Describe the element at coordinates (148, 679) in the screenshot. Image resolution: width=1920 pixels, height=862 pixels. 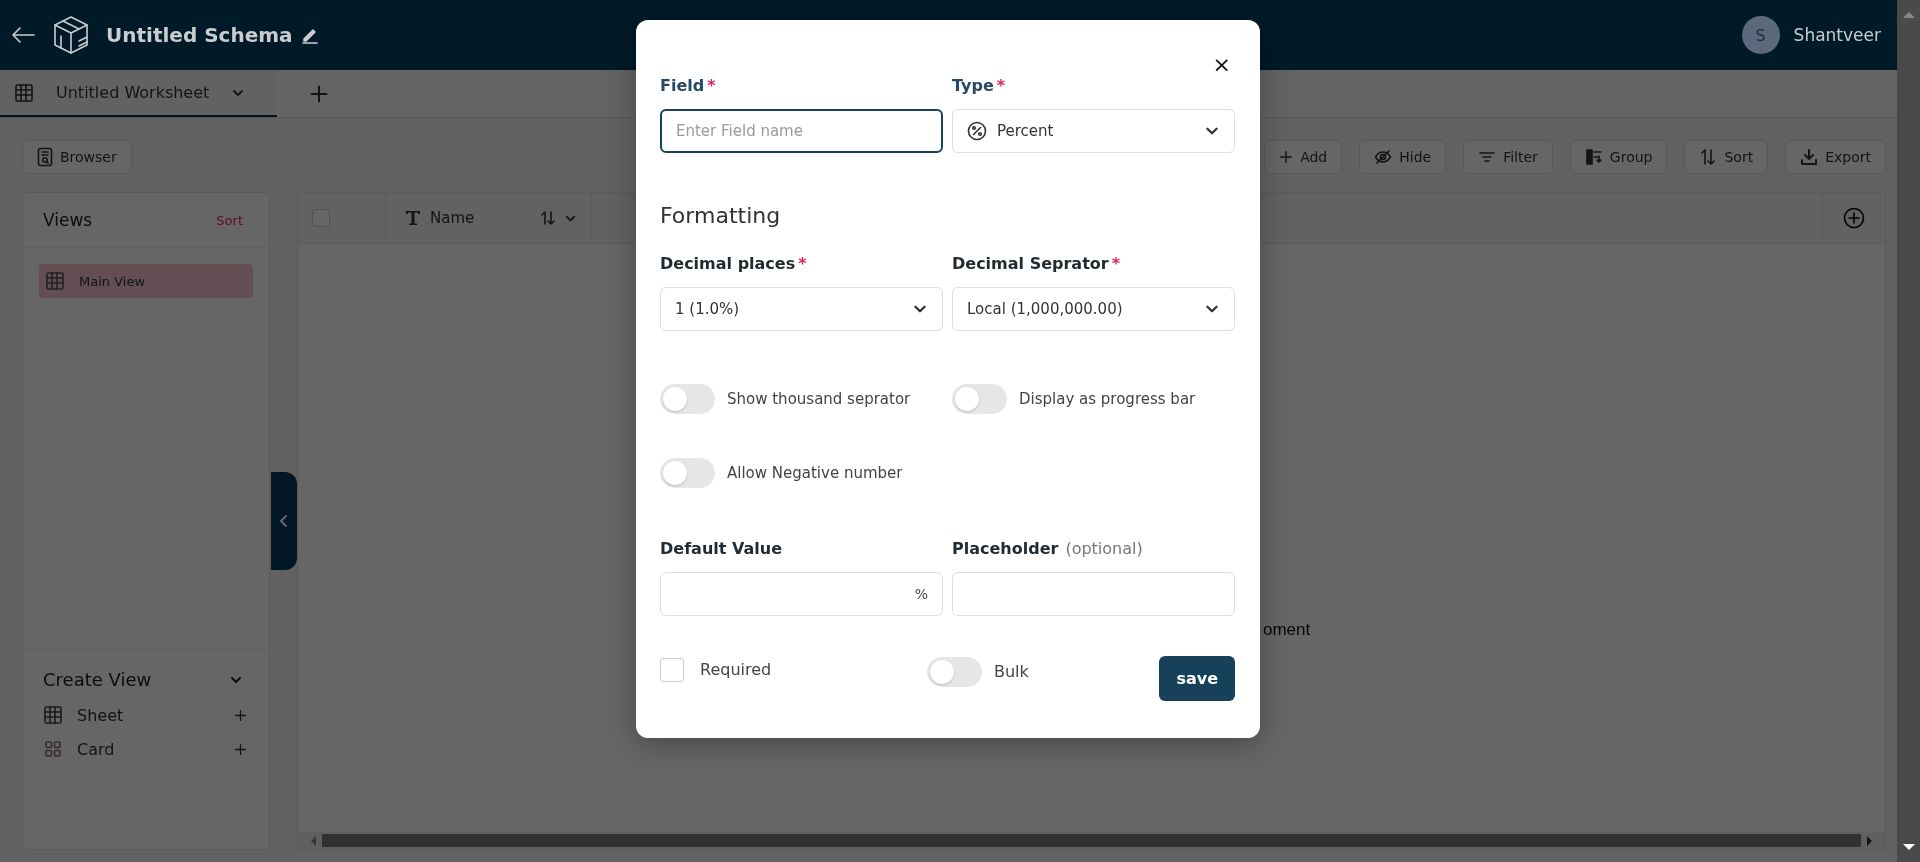
I see `create-view-header: Create View` at that location.